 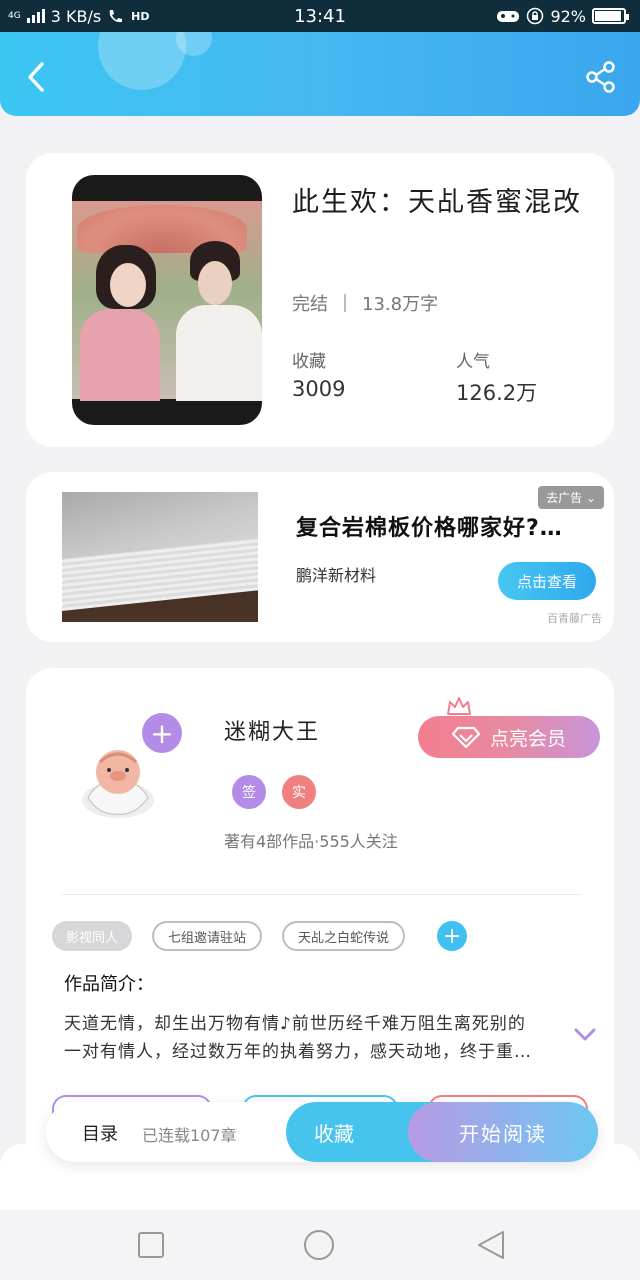 I want to click on remove-ad-button: 去广告 ⌄, so click(x=571, y=497).